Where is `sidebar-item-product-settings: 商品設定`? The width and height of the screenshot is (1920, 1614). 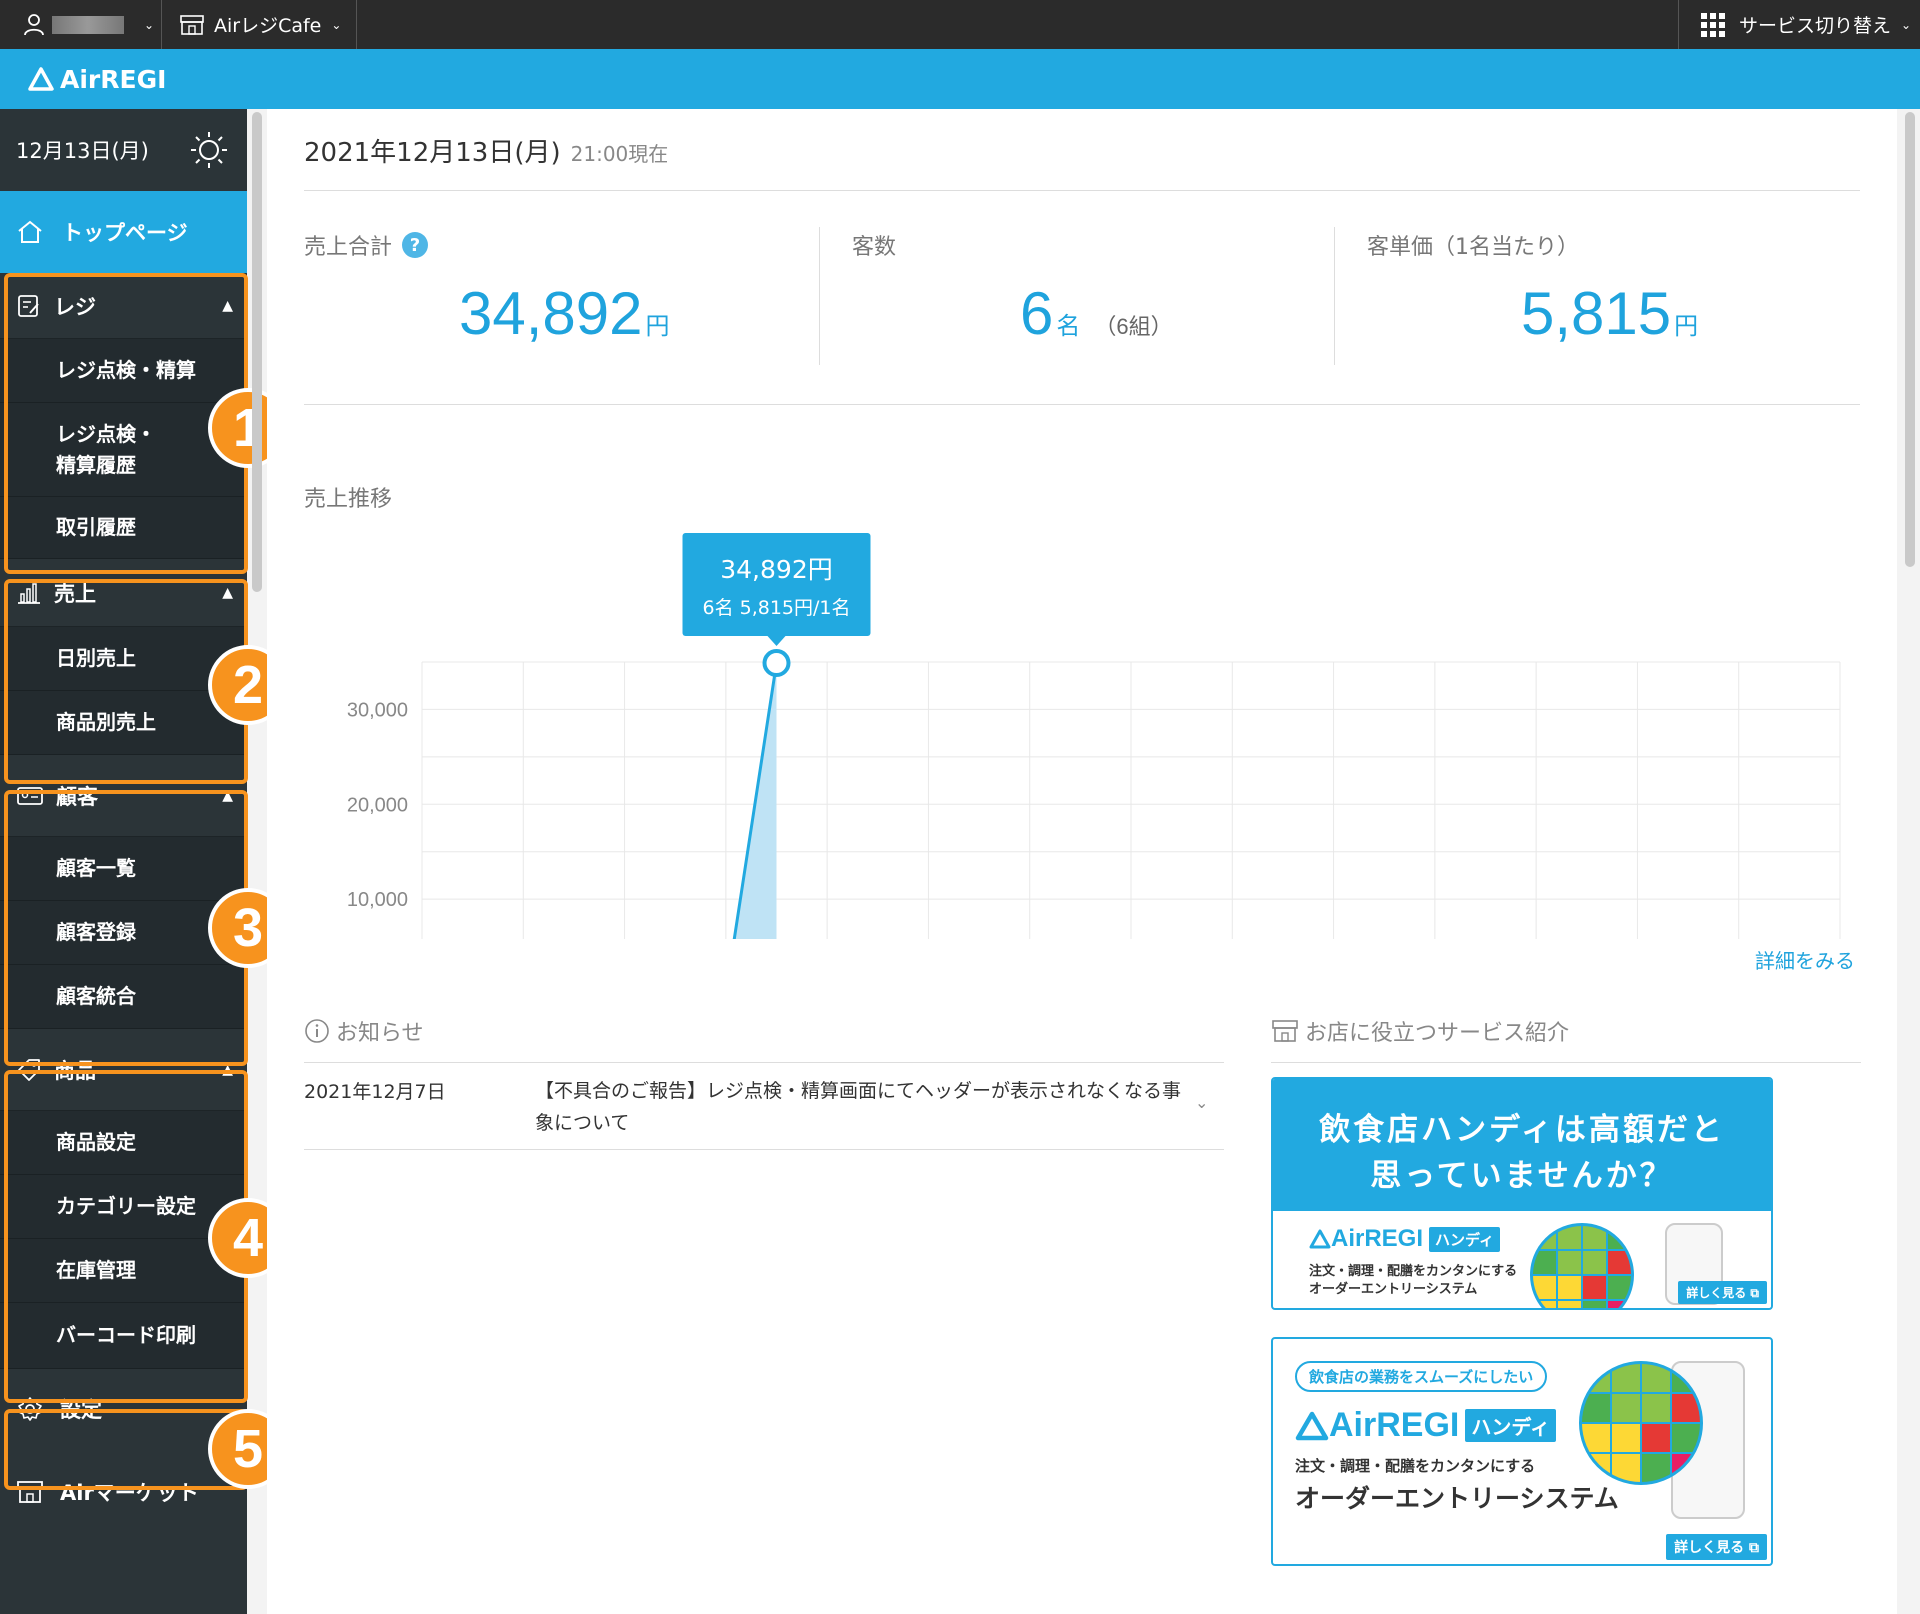 sidebar-item-product-settings: 商品設定 is located at coordinates (123, 1143).